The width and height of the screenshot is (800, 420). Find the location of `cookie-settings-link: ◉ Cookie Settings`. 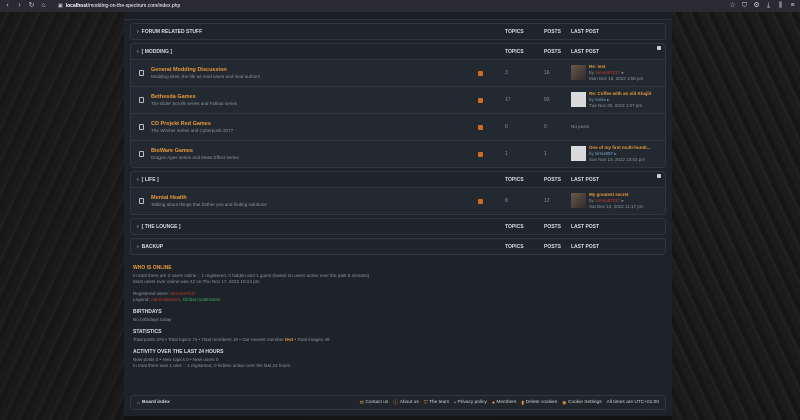

cookie-settings-link: ◉ Cookie Settings is located at coordinates (581, 403).